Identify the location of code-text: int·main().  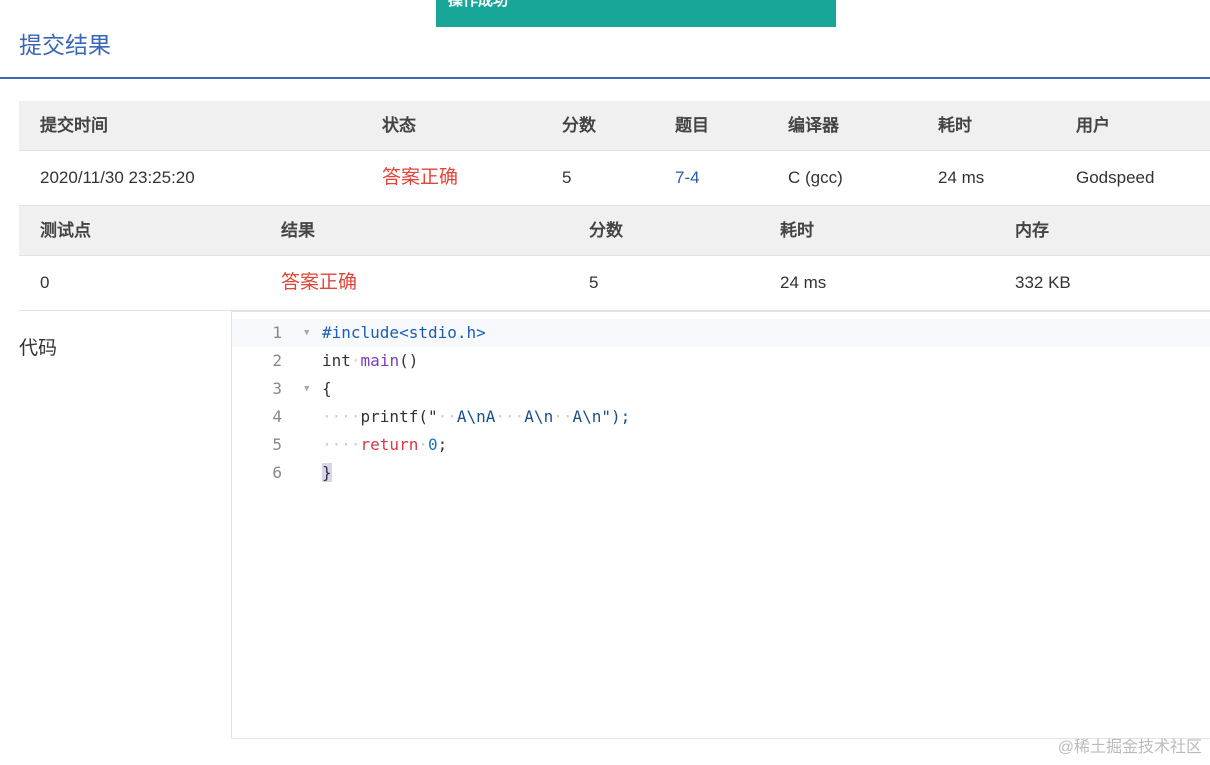
(370, 360).